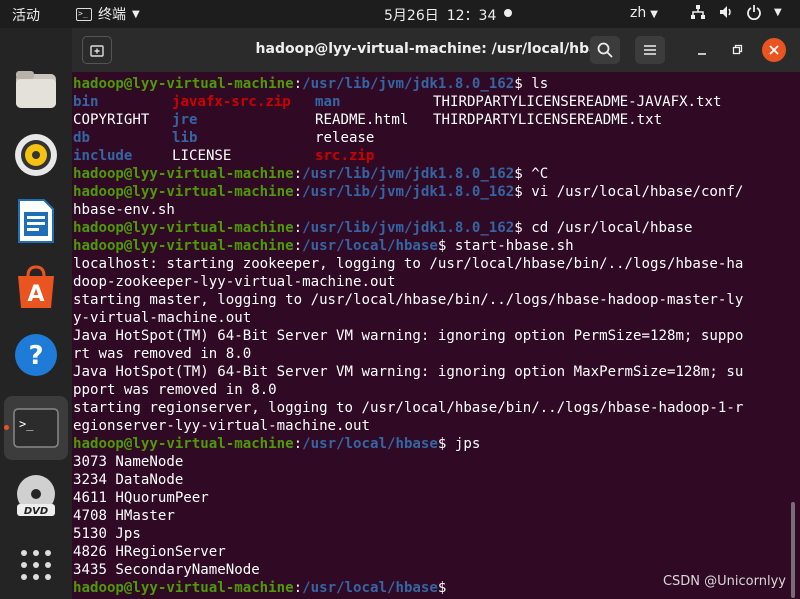 The height and width of the screenshot is (599, 800). What do you see at coordinates (698, 12) in the screenshot?
I see `network-icon` at bounding box center [698, 12].